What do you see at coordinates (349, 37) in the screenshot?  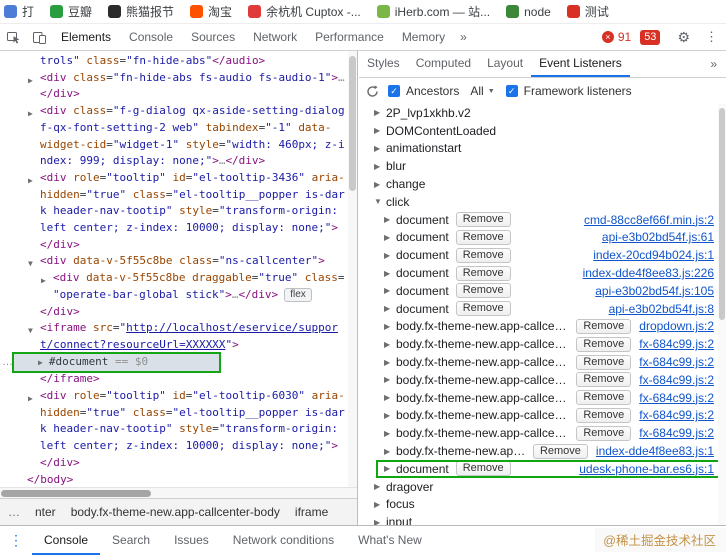 I see `panel-tab-performance: Performance` at bounding box center [349, 37].